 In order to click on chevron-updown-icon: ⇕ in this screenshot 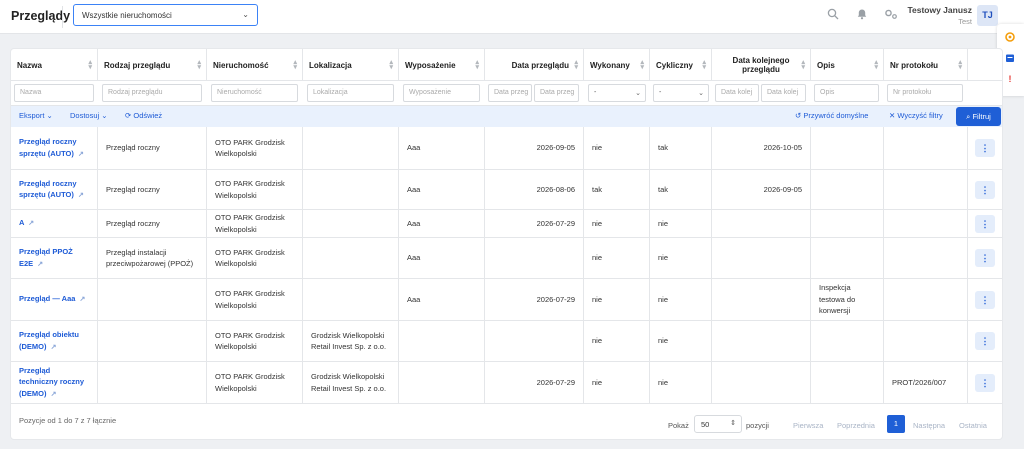, I will do `click(733, 423)`.